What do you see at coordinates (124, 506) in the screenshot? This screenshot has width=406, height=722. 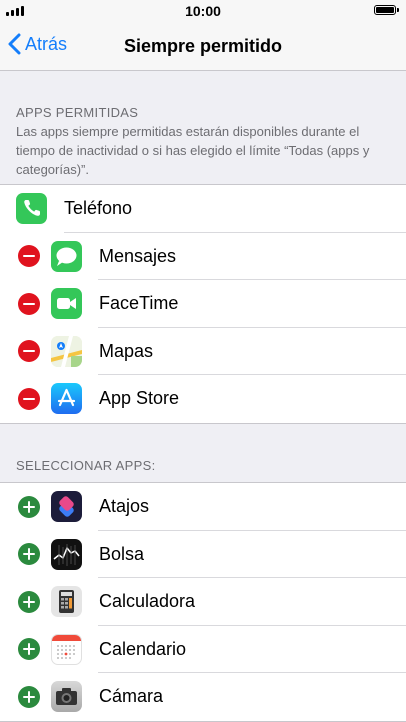 I see `list-item-label: Atajos` at bounding box center [124, 506].